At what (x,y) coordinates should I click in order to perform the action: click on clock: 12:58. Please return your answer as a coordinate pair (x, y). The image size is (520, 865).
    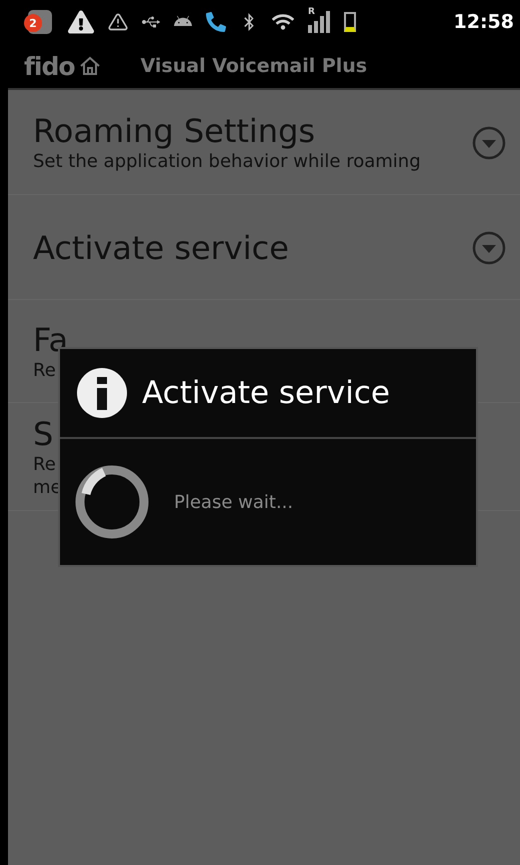
    Looking at the image, I should click on (484, 22).